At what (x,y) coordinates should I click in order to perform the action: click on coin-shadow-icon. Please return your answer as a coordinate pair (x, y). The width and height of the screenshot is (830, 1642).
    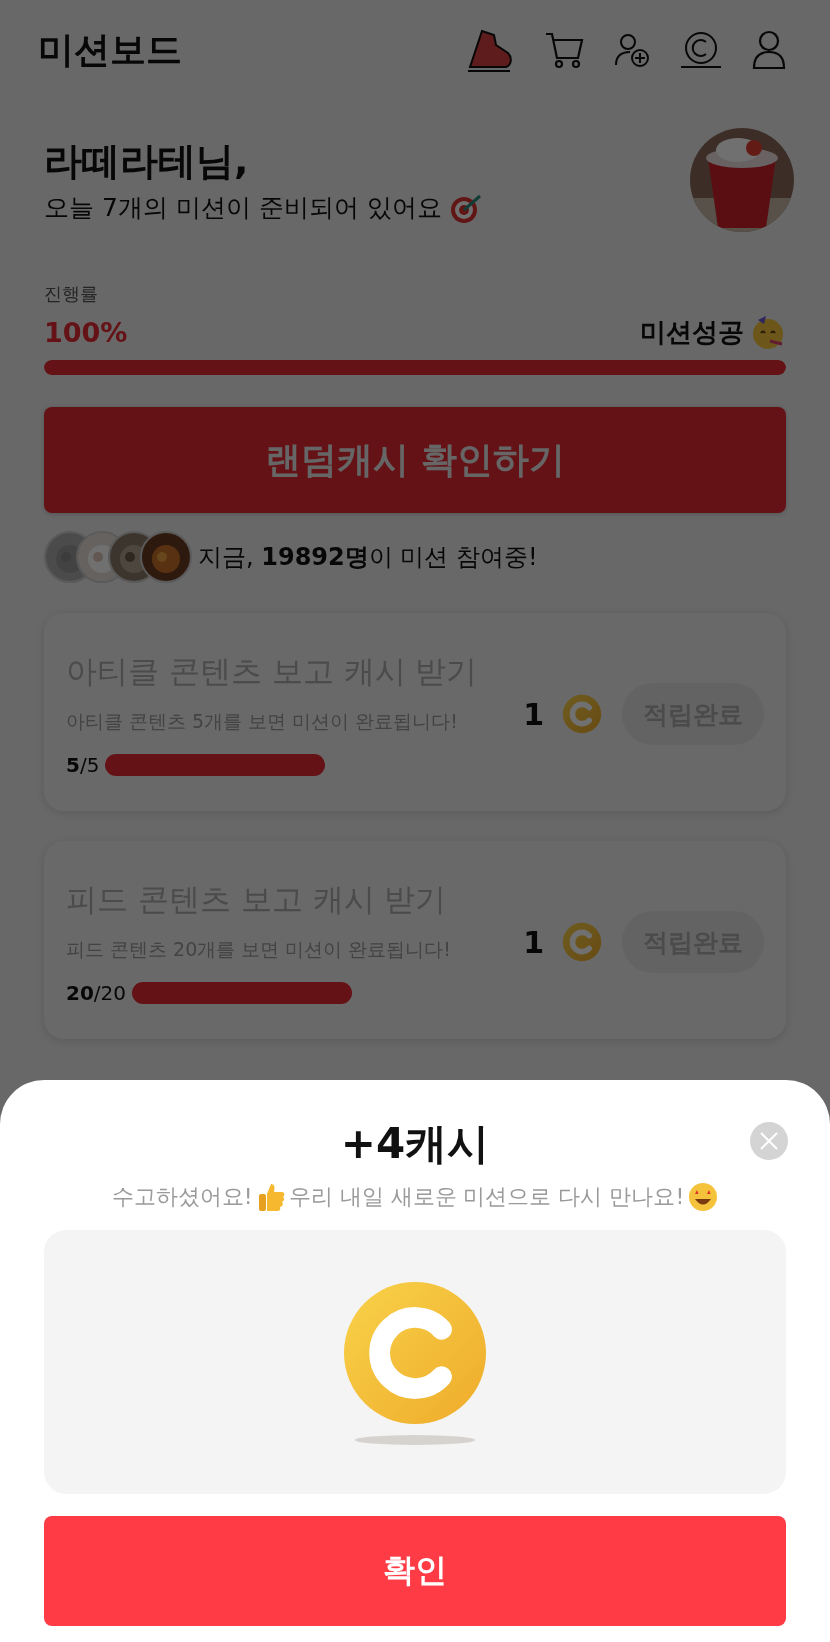
    Looking at the image, I should click on (415, 1440).